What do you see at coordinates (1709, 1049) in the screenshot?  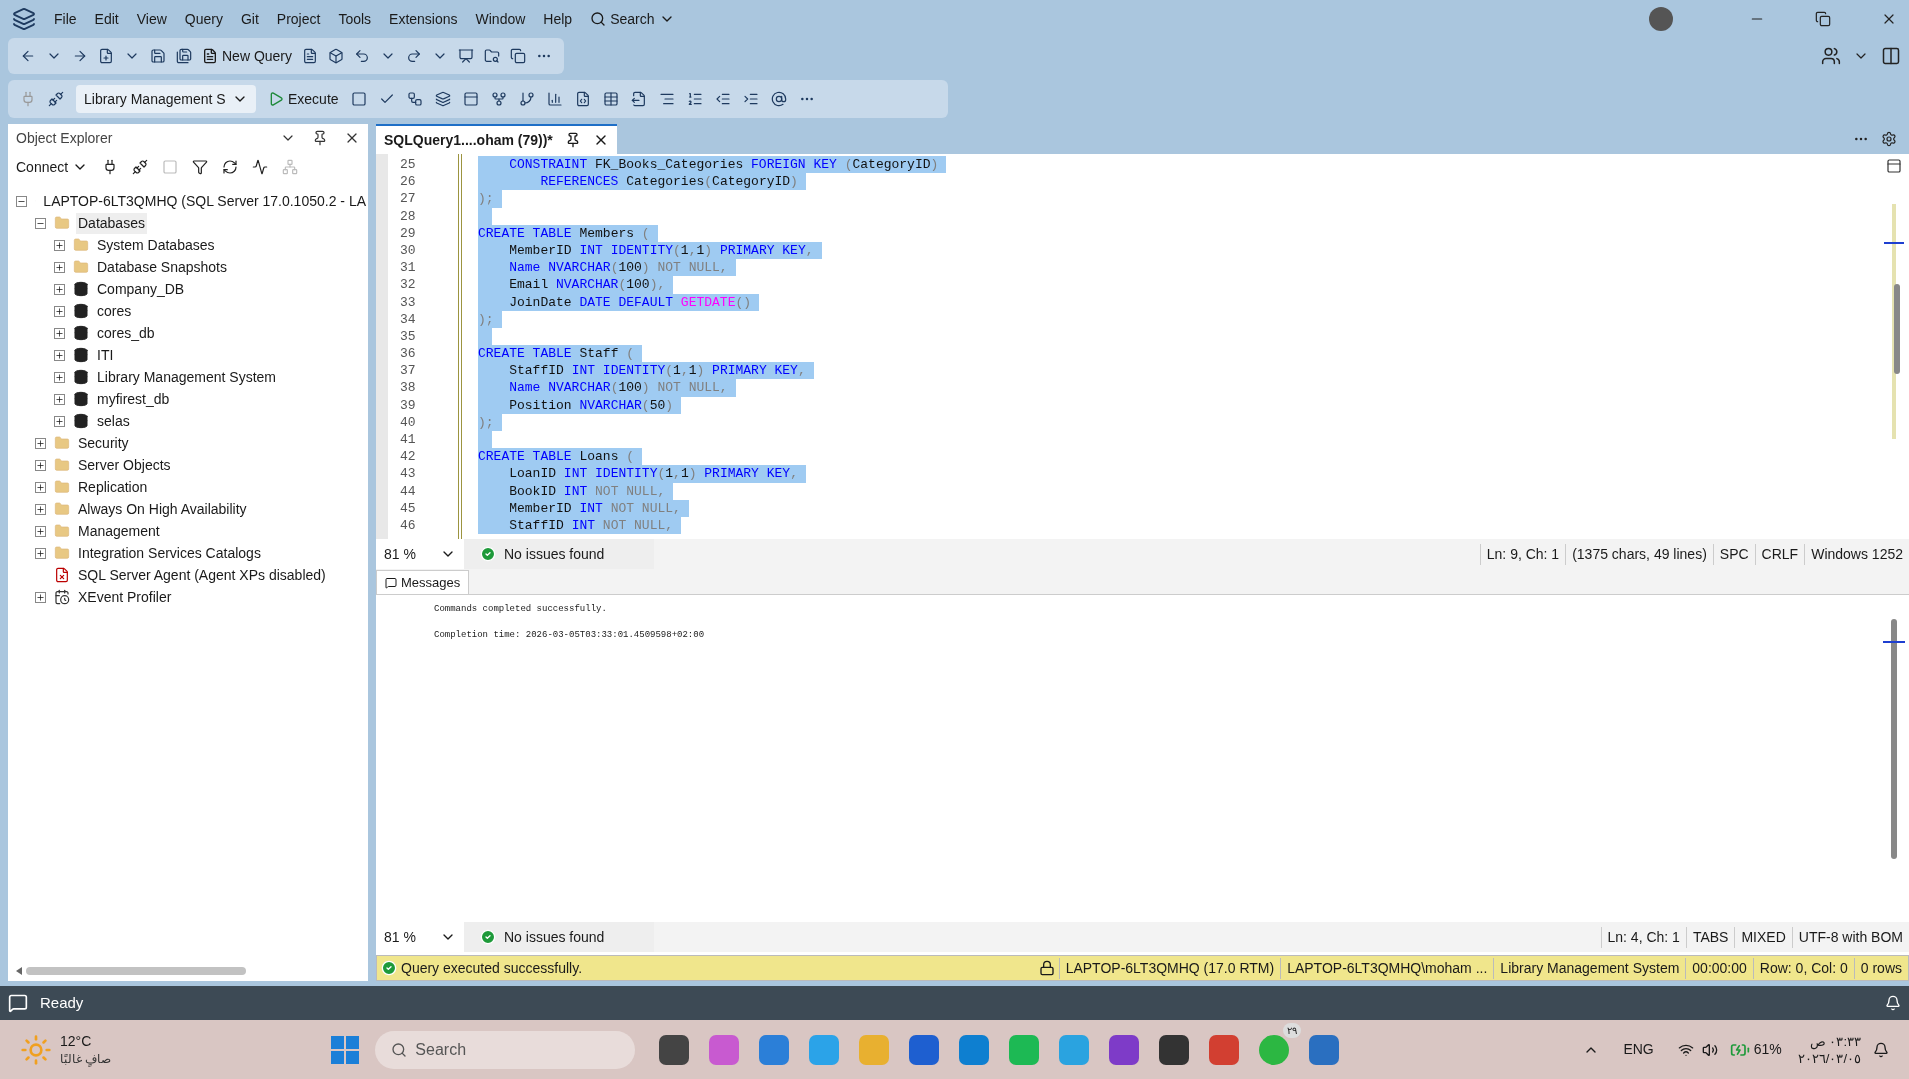 I see `volume-icon` at bounding box center [1709, 1049].